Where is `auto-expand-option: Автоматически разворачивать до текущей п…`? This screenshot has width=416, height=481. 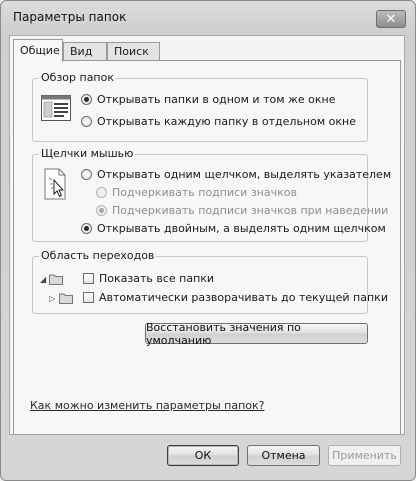
auto-expand-option: Автоматически разворачивать до текущей п… is located at coordinates (235, 297).